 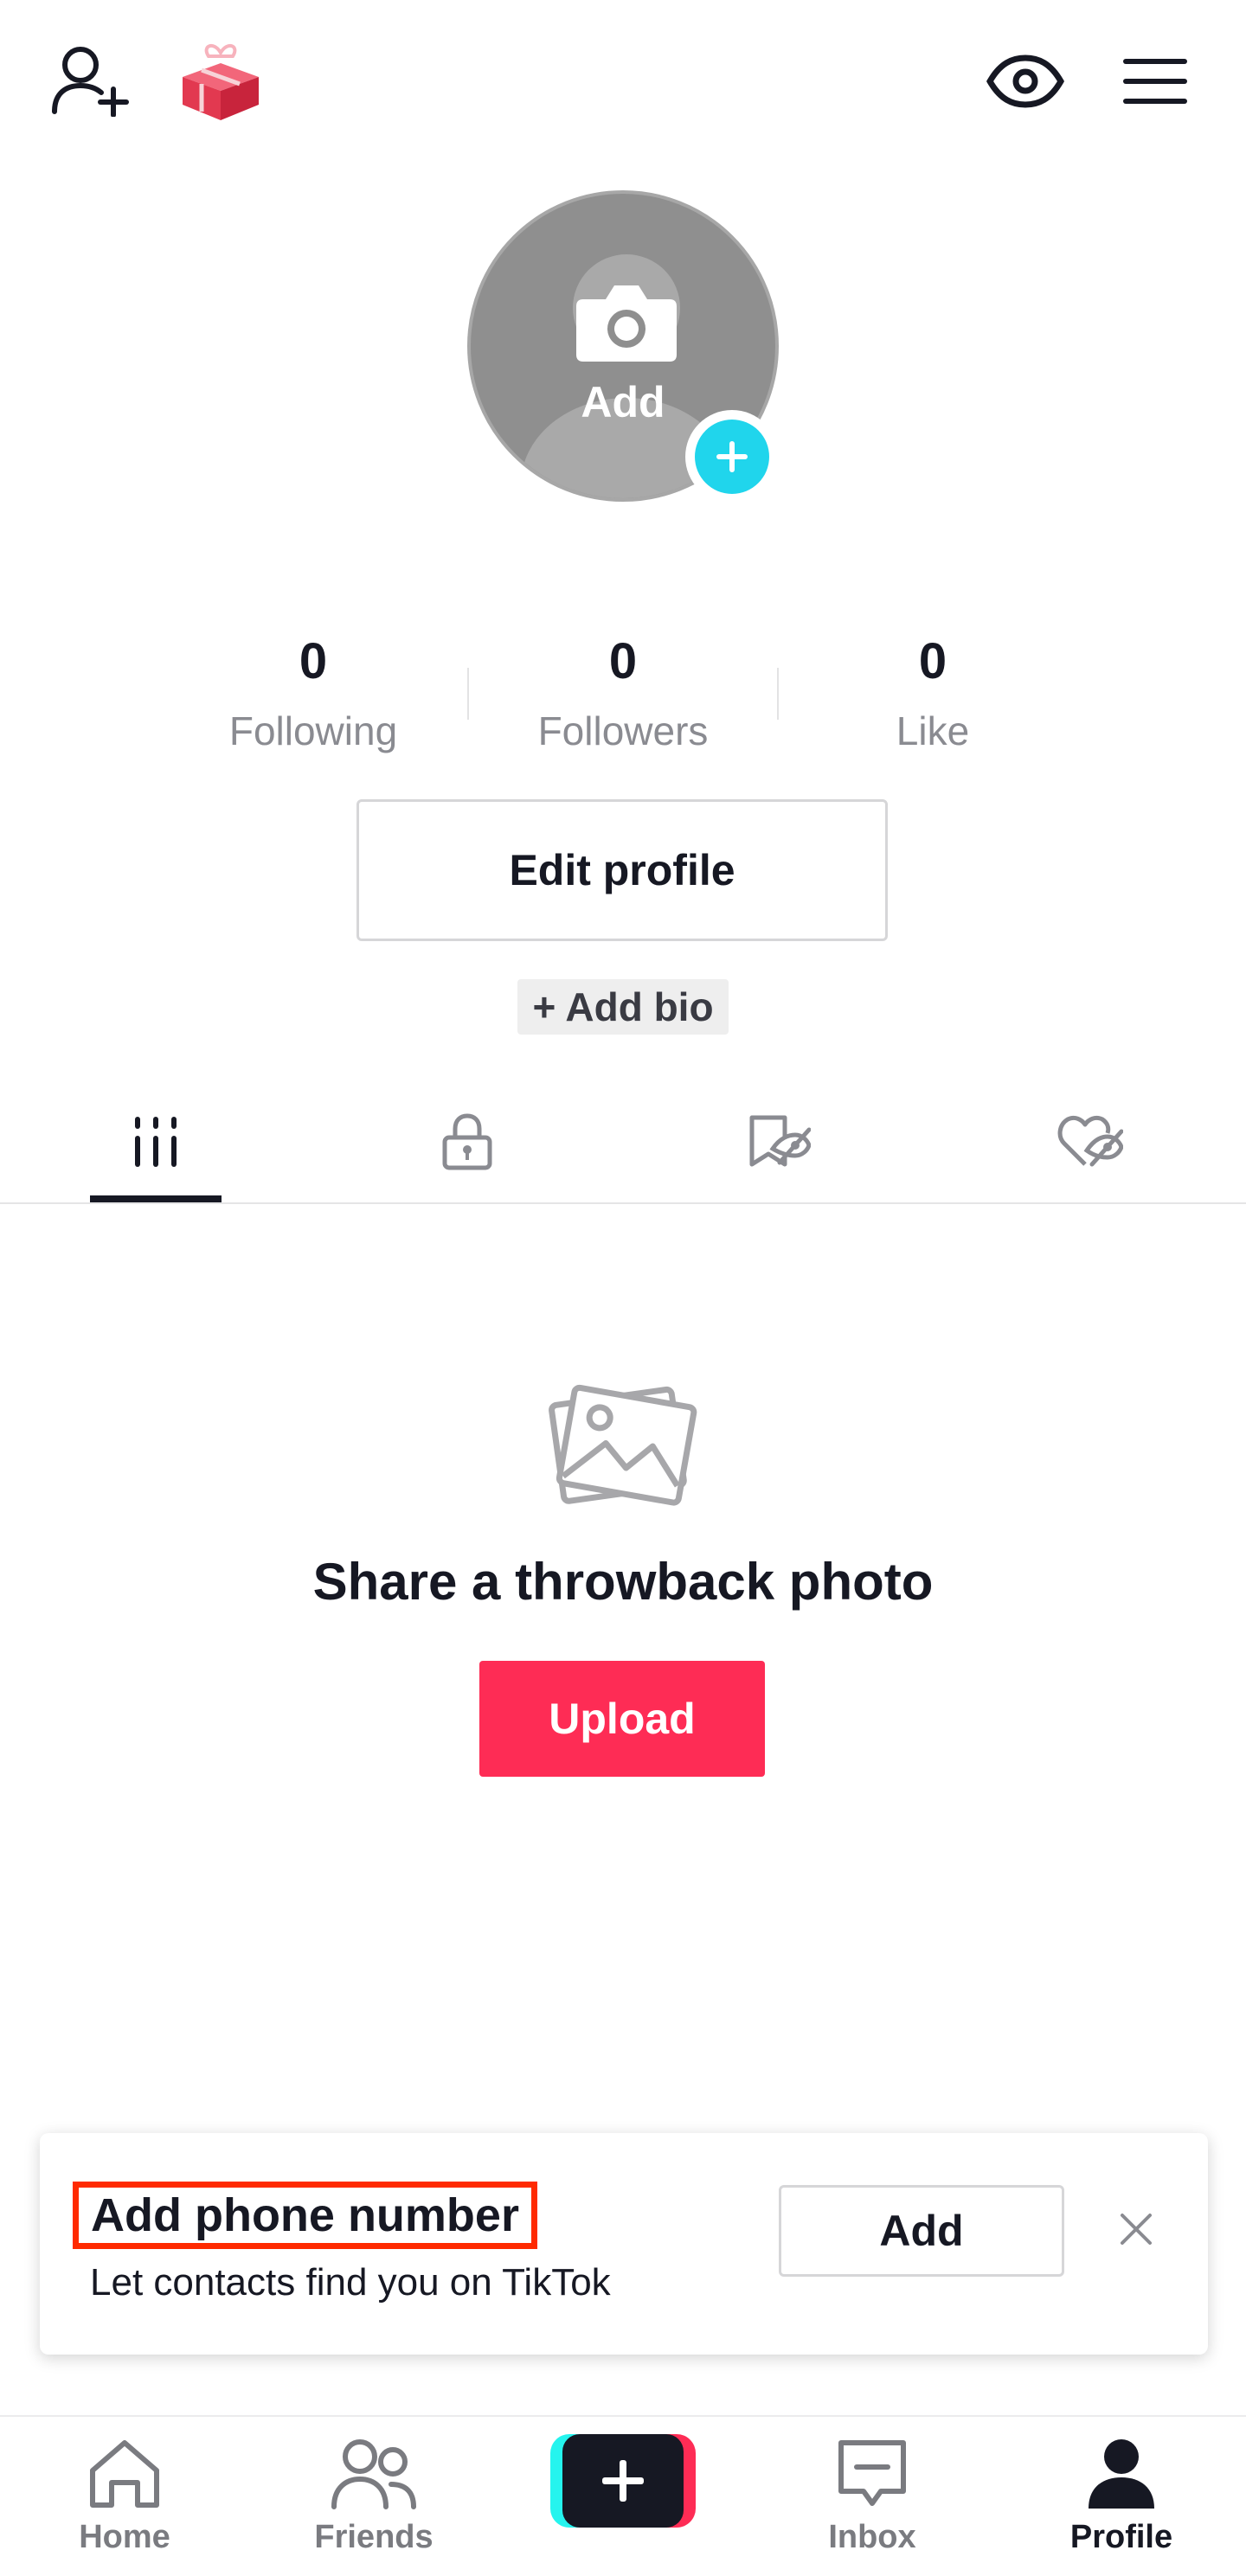 I want to click on photo-placeholder-icon, so click(x=623, y=1445).